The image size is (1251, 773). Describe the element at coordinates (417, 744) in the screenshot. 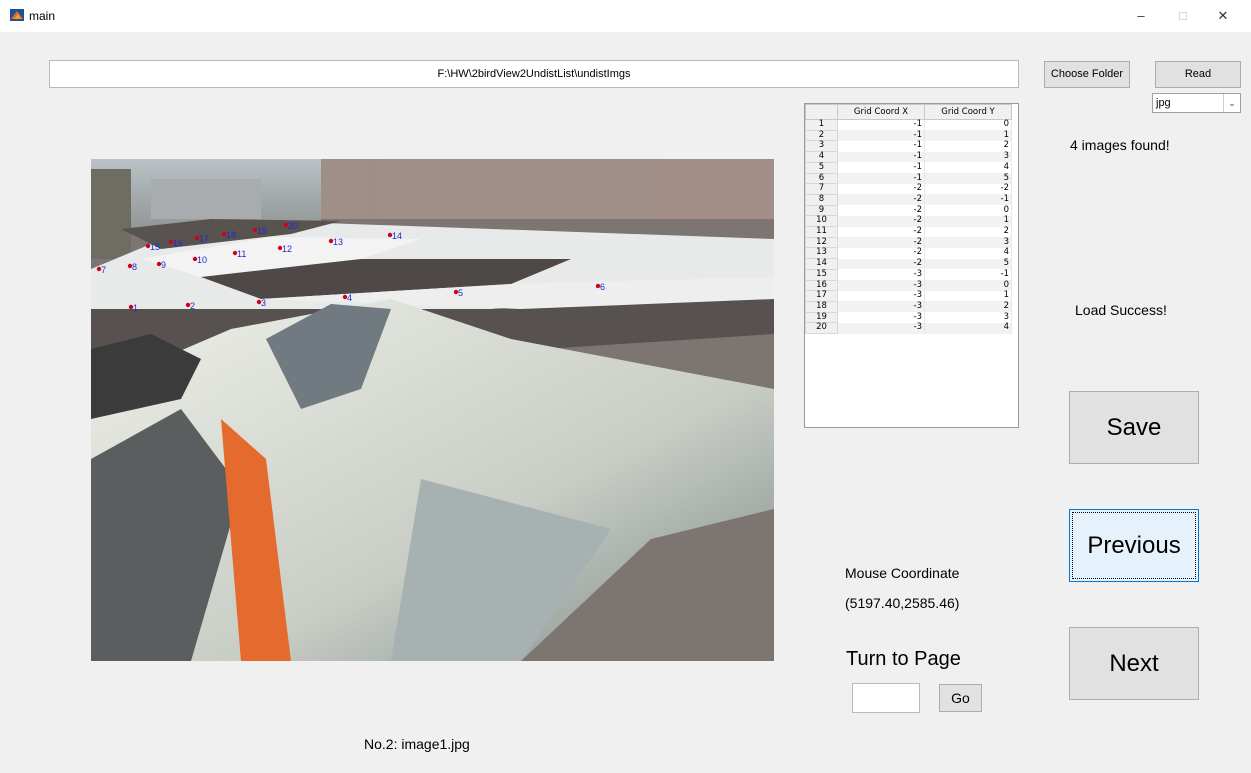

I see `image-caption: No.2: image1.jpg` at that location.